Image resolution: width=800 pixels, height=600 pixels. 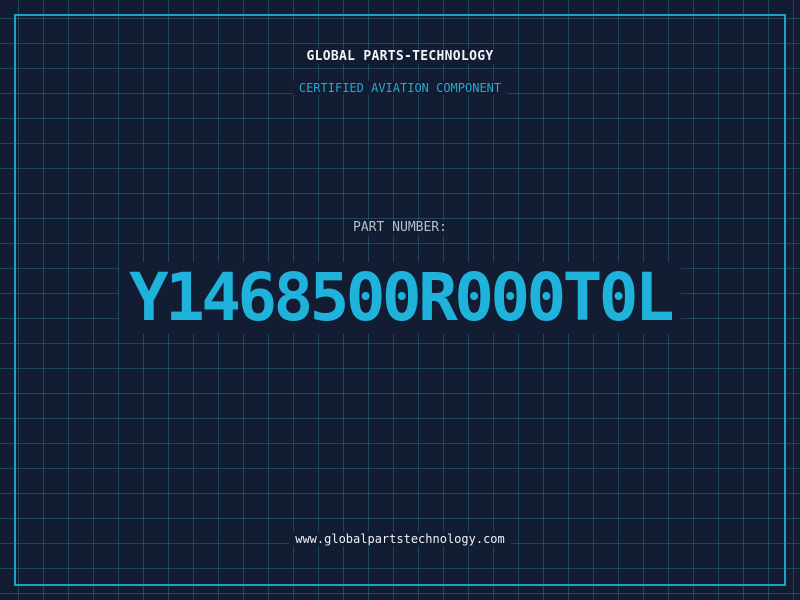 I want to click on part-number-value: Y1468500R000T0L, so click(x=400, y=298).